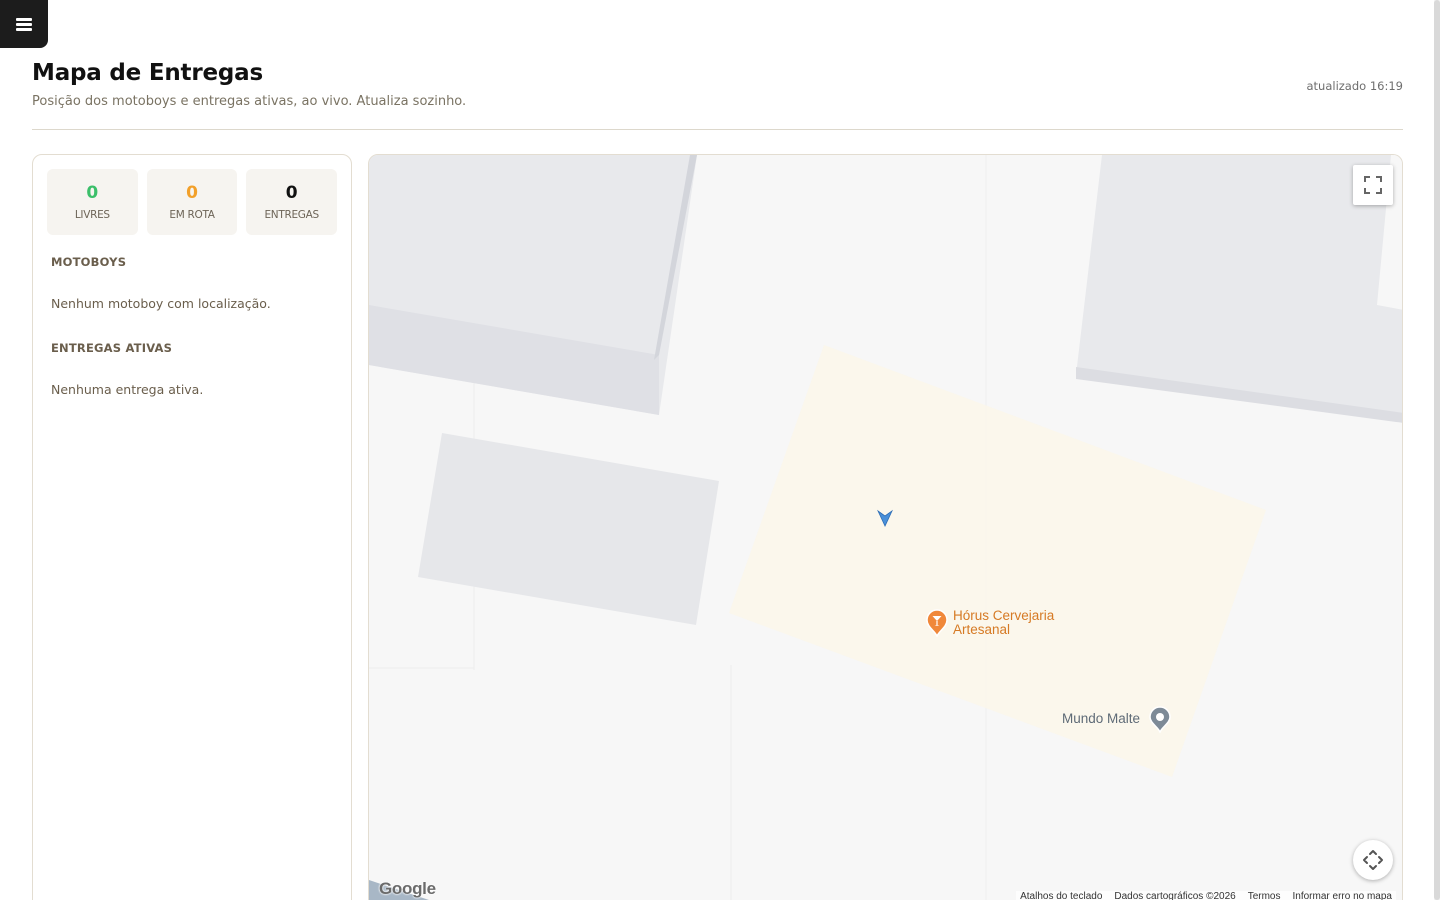 The width and height of the screenshot is (1440, 900). I want to click on poi-horus-label: Hórus Cervejaria Artesanal, so click(1003, 623).